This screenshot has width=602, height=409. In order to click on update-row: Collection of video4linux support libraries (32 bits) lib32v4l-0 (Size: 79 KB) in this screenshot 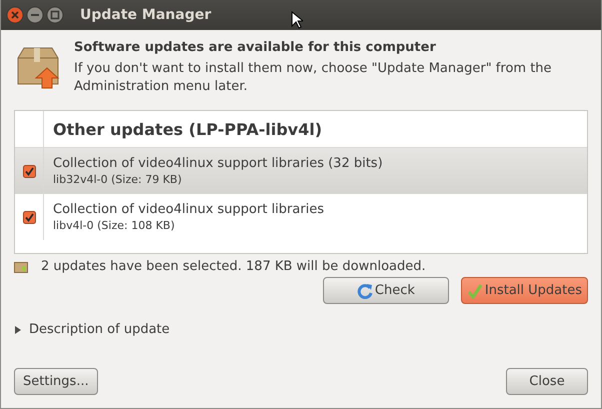, I will do `click(301, 171)`.